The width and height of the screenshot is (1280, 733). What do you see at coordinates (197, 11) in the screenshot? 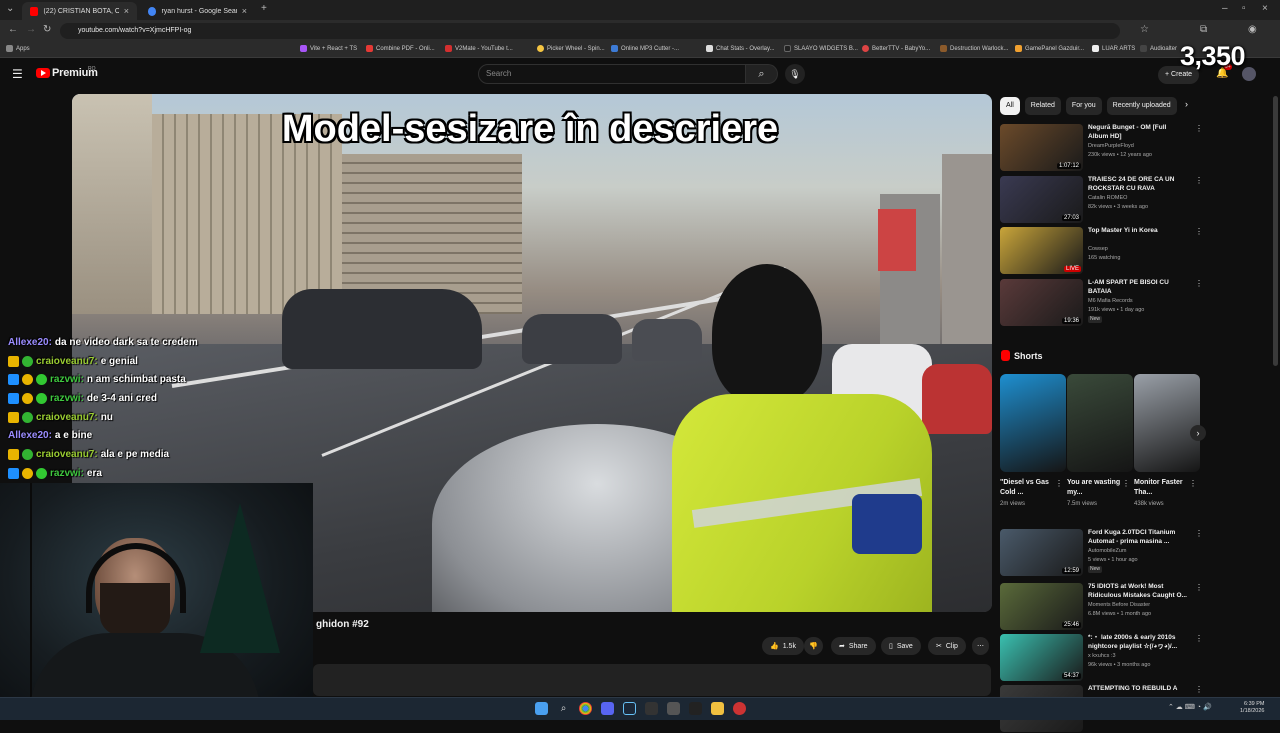
I see `tab-google: ryan hurst - Google Search ×` at bounding box center [197, 11].